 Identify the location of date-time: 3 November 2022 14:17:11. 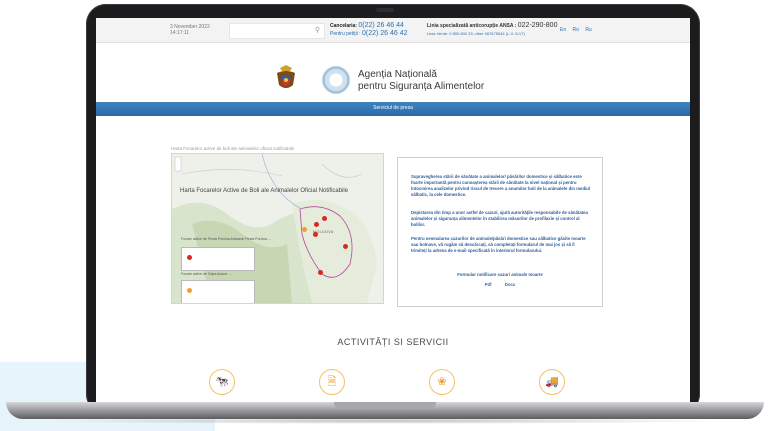
(190, 30).